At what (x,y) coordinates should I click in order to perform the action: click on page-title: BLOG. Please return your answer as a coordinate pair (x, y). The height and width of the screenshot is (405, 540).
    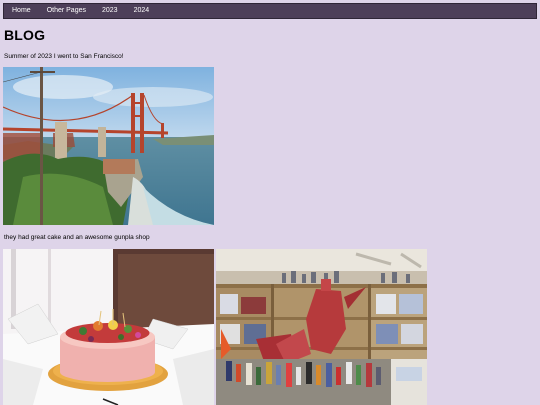
    Looking at the image, I should click on (25, 35).